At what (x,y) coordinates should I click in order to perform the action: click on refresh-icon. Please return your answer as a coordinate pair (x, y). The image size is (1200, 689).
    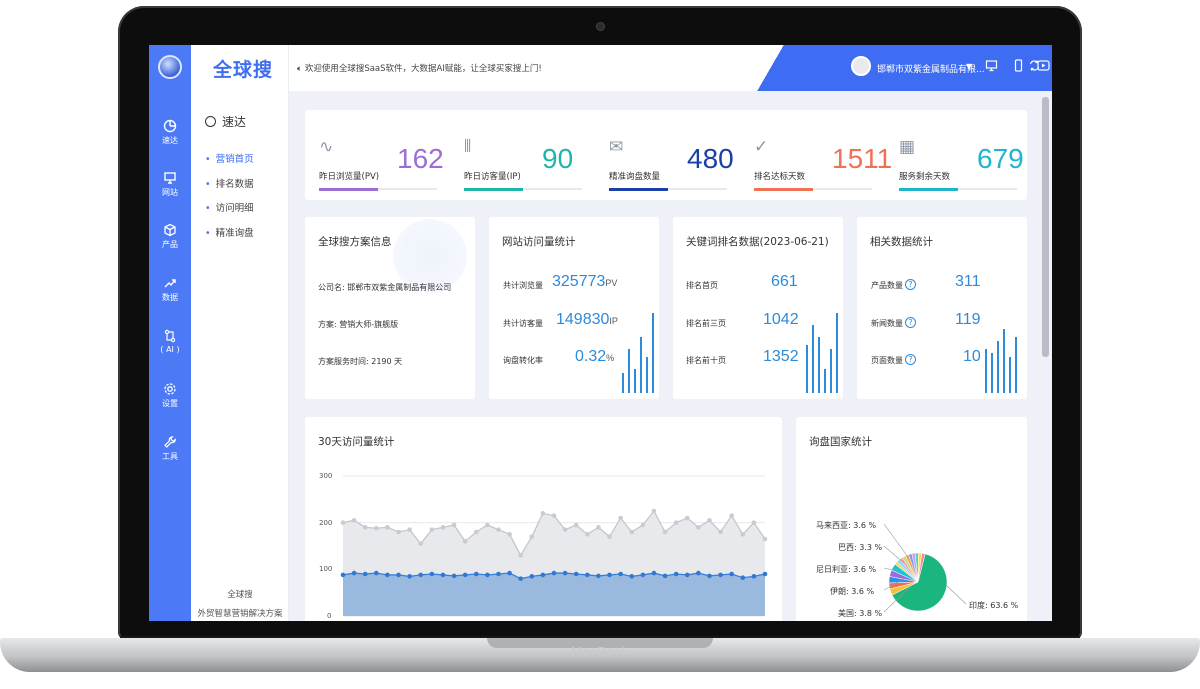
    Looking at the image, I should click on (1034, 66).